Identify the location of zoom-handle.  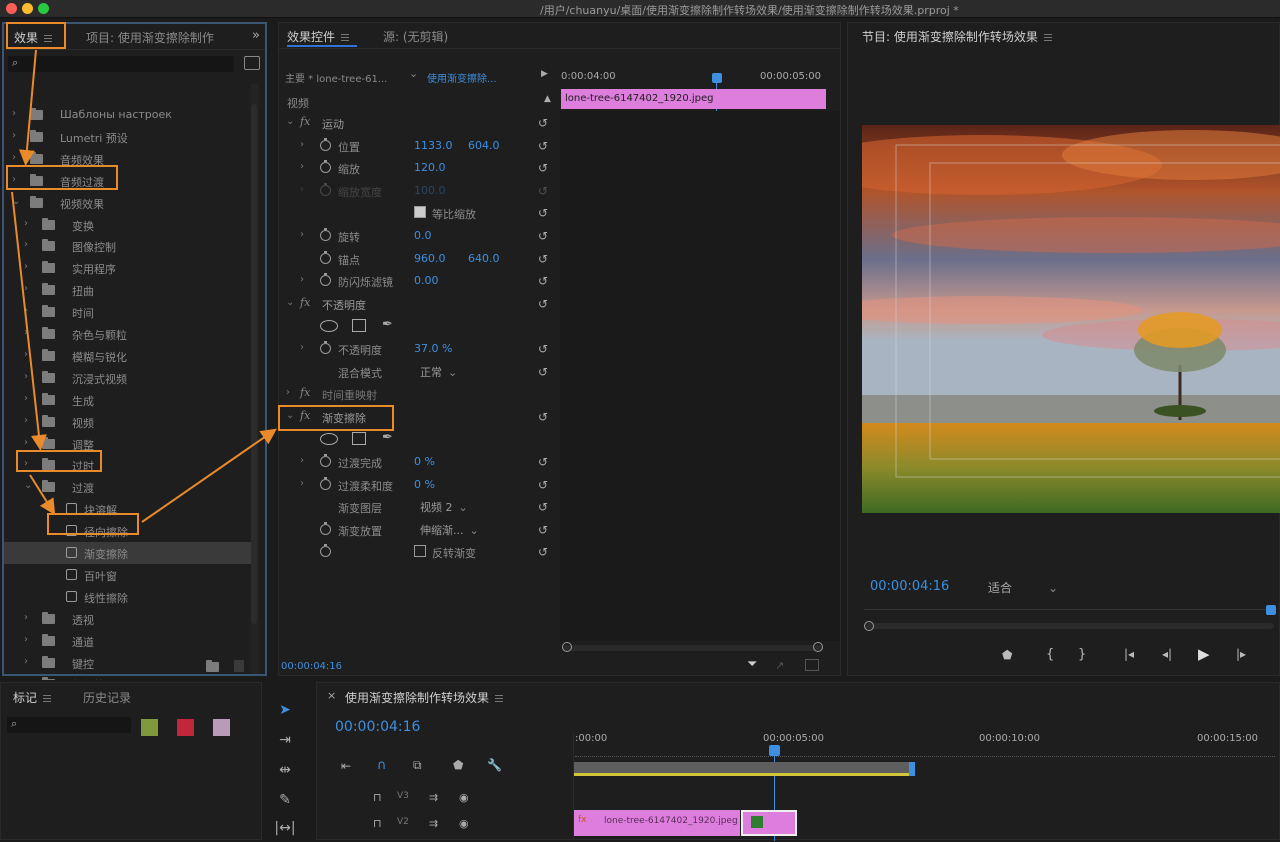
(869, 626).